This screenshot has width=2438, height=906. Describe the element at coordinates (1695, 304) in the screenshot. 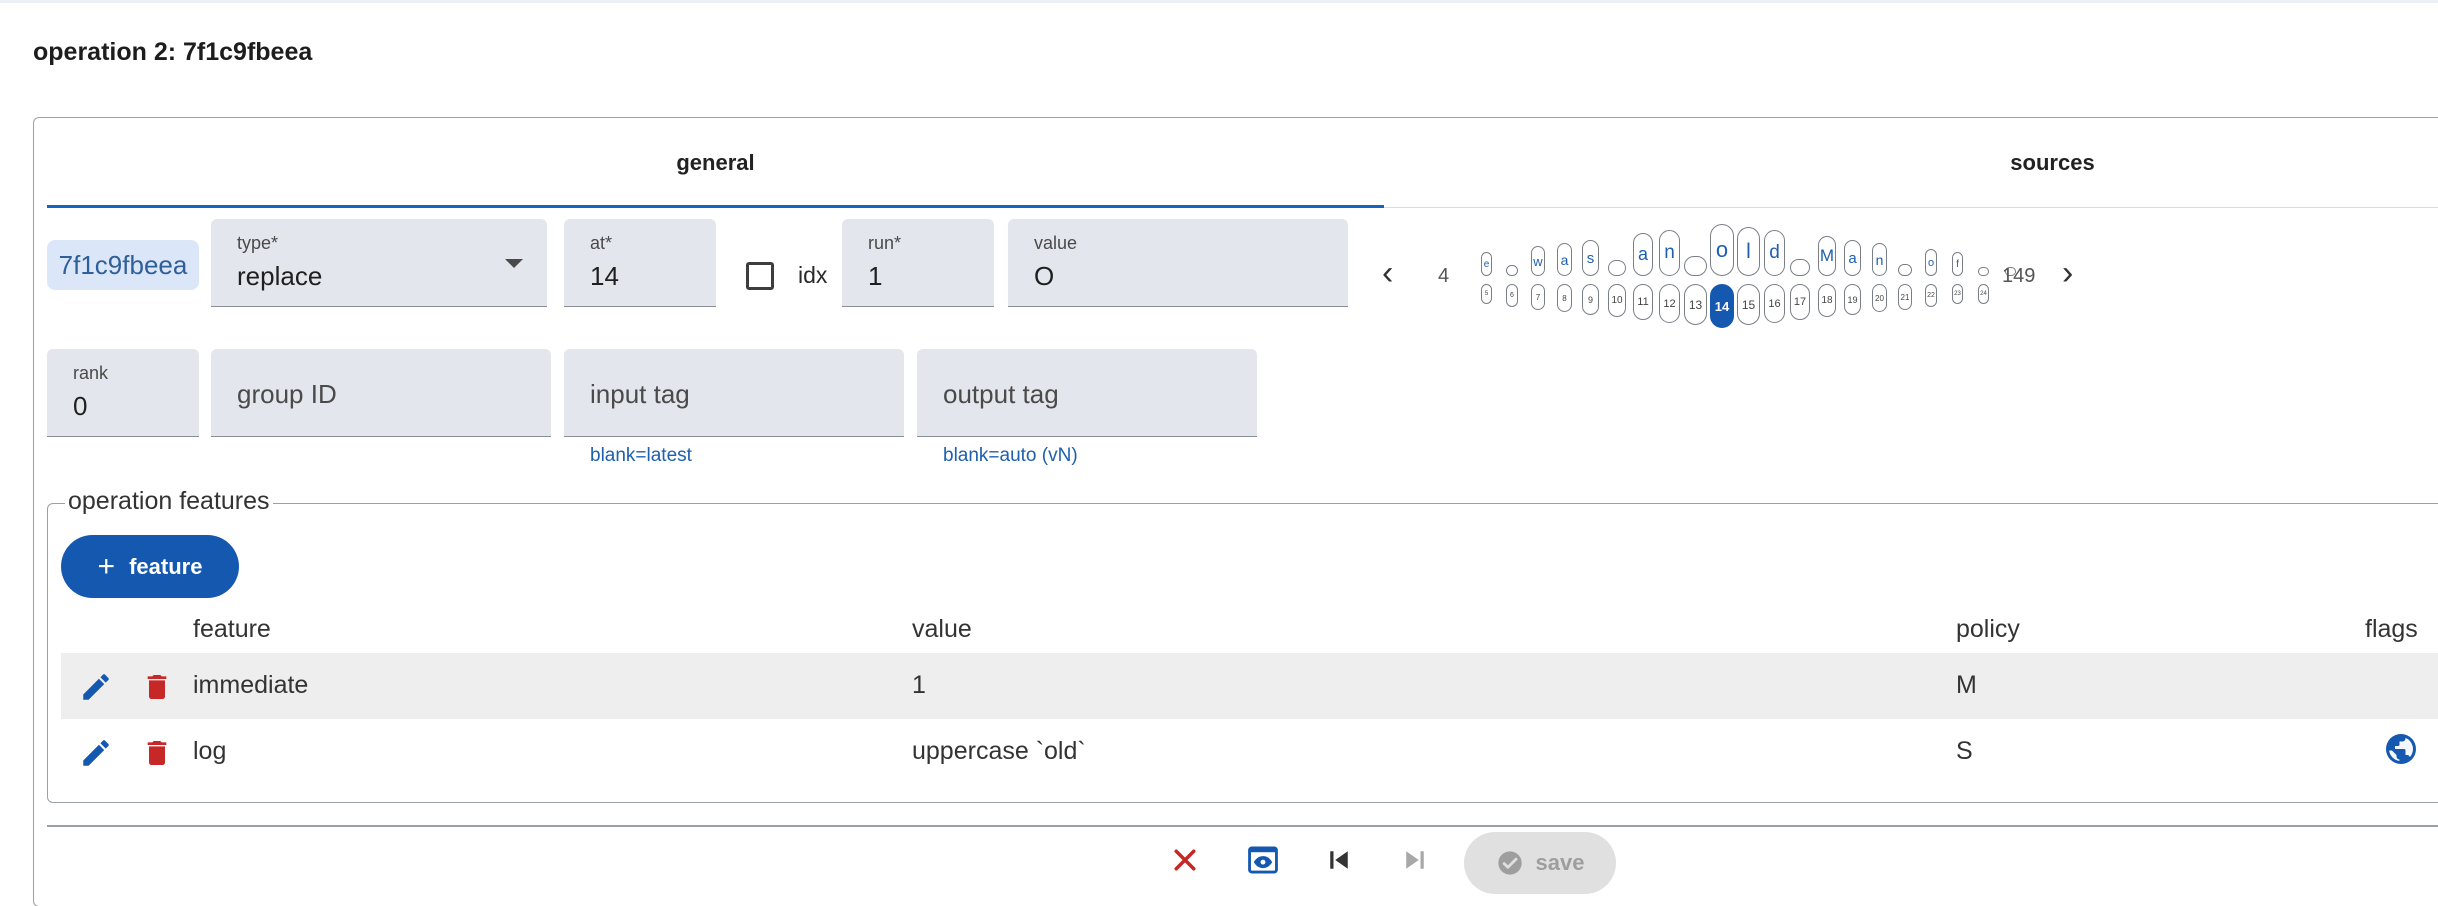

I see `token-position: 13` at that location.